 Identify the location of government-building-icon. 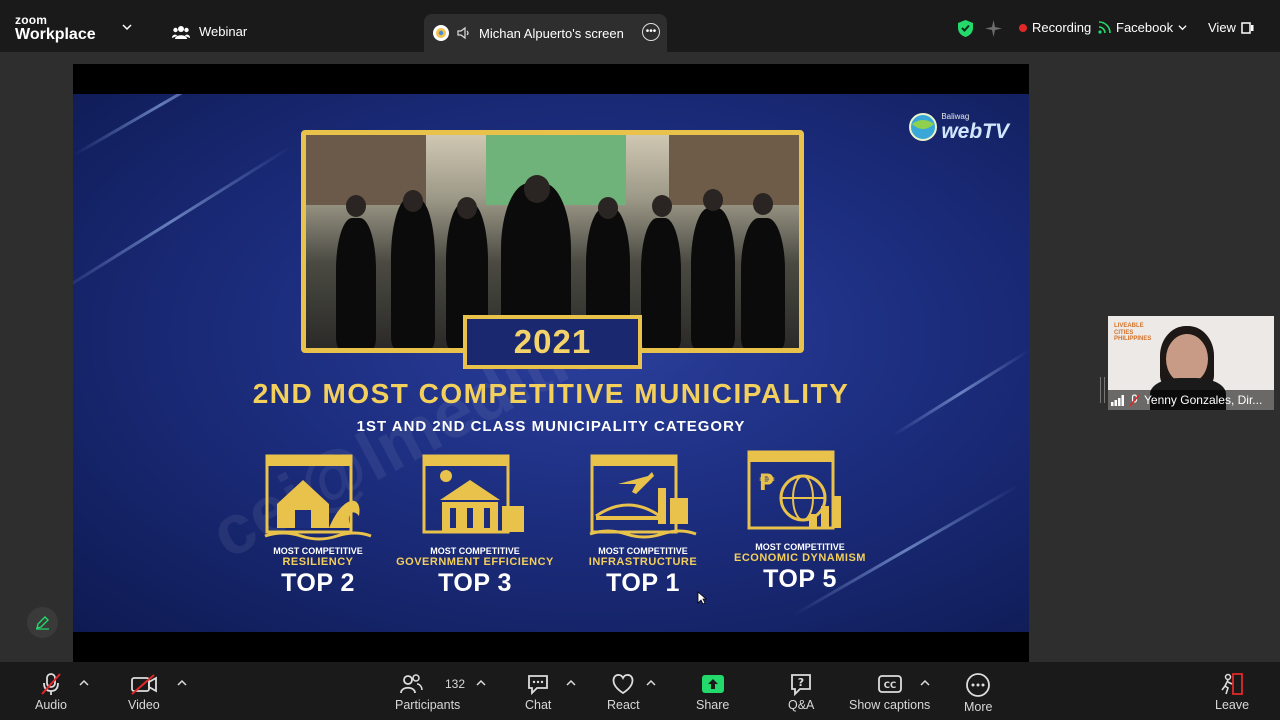
(473, 494).